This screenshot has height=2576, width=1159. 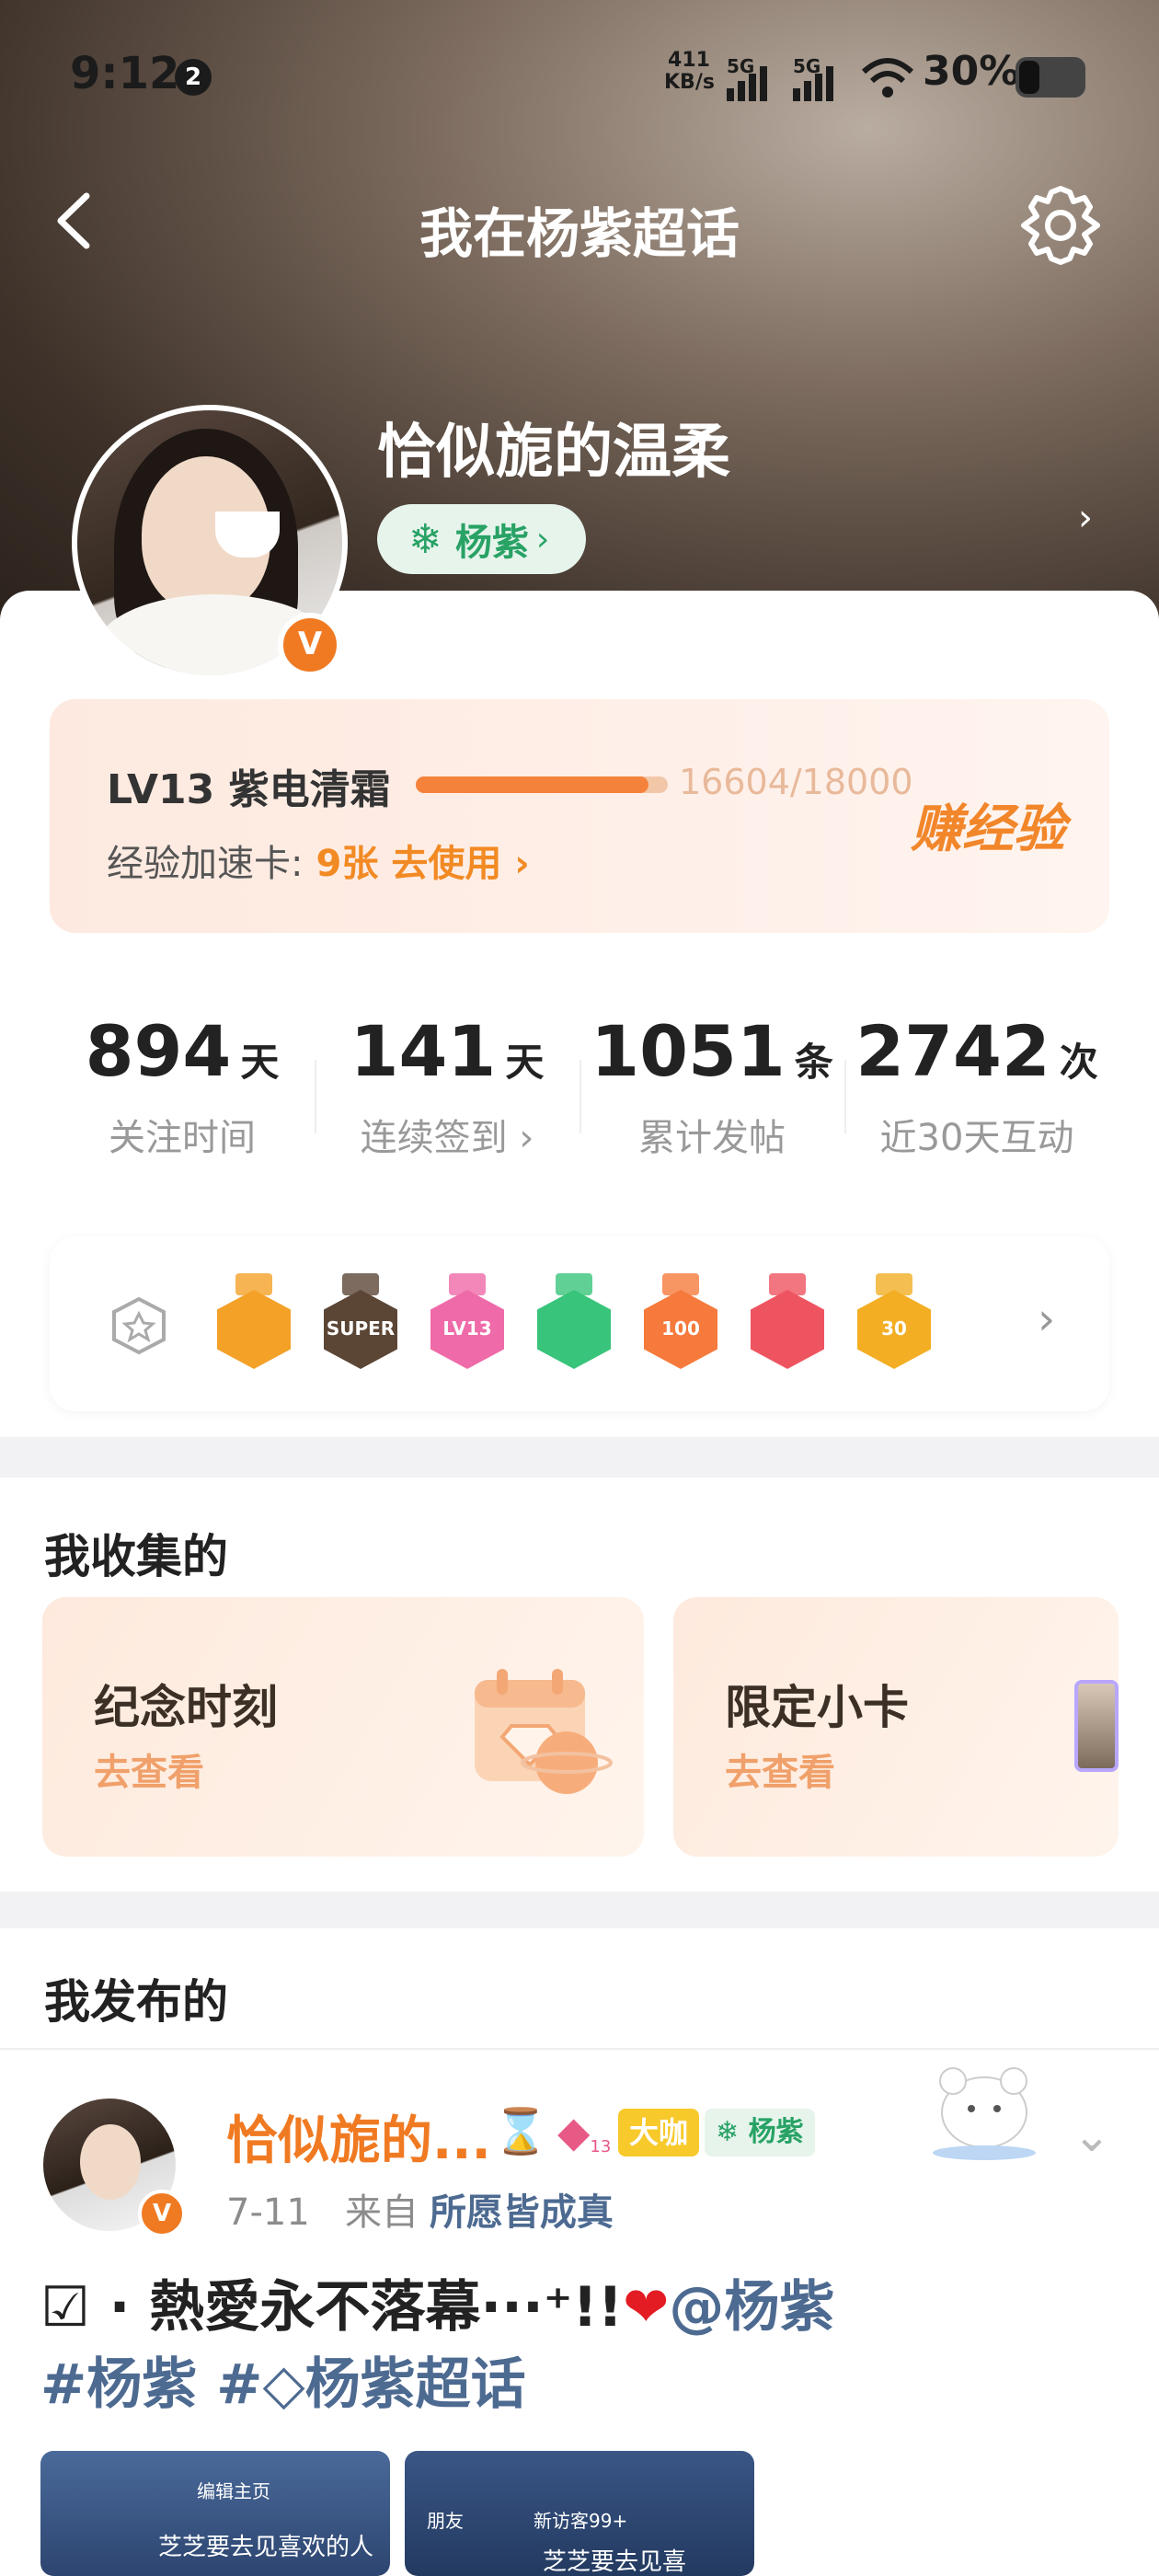 What do you see at coordinates (423, 1051) in the screenshot?
I see `stat-value: 141` at bounding box center [423, 1051].